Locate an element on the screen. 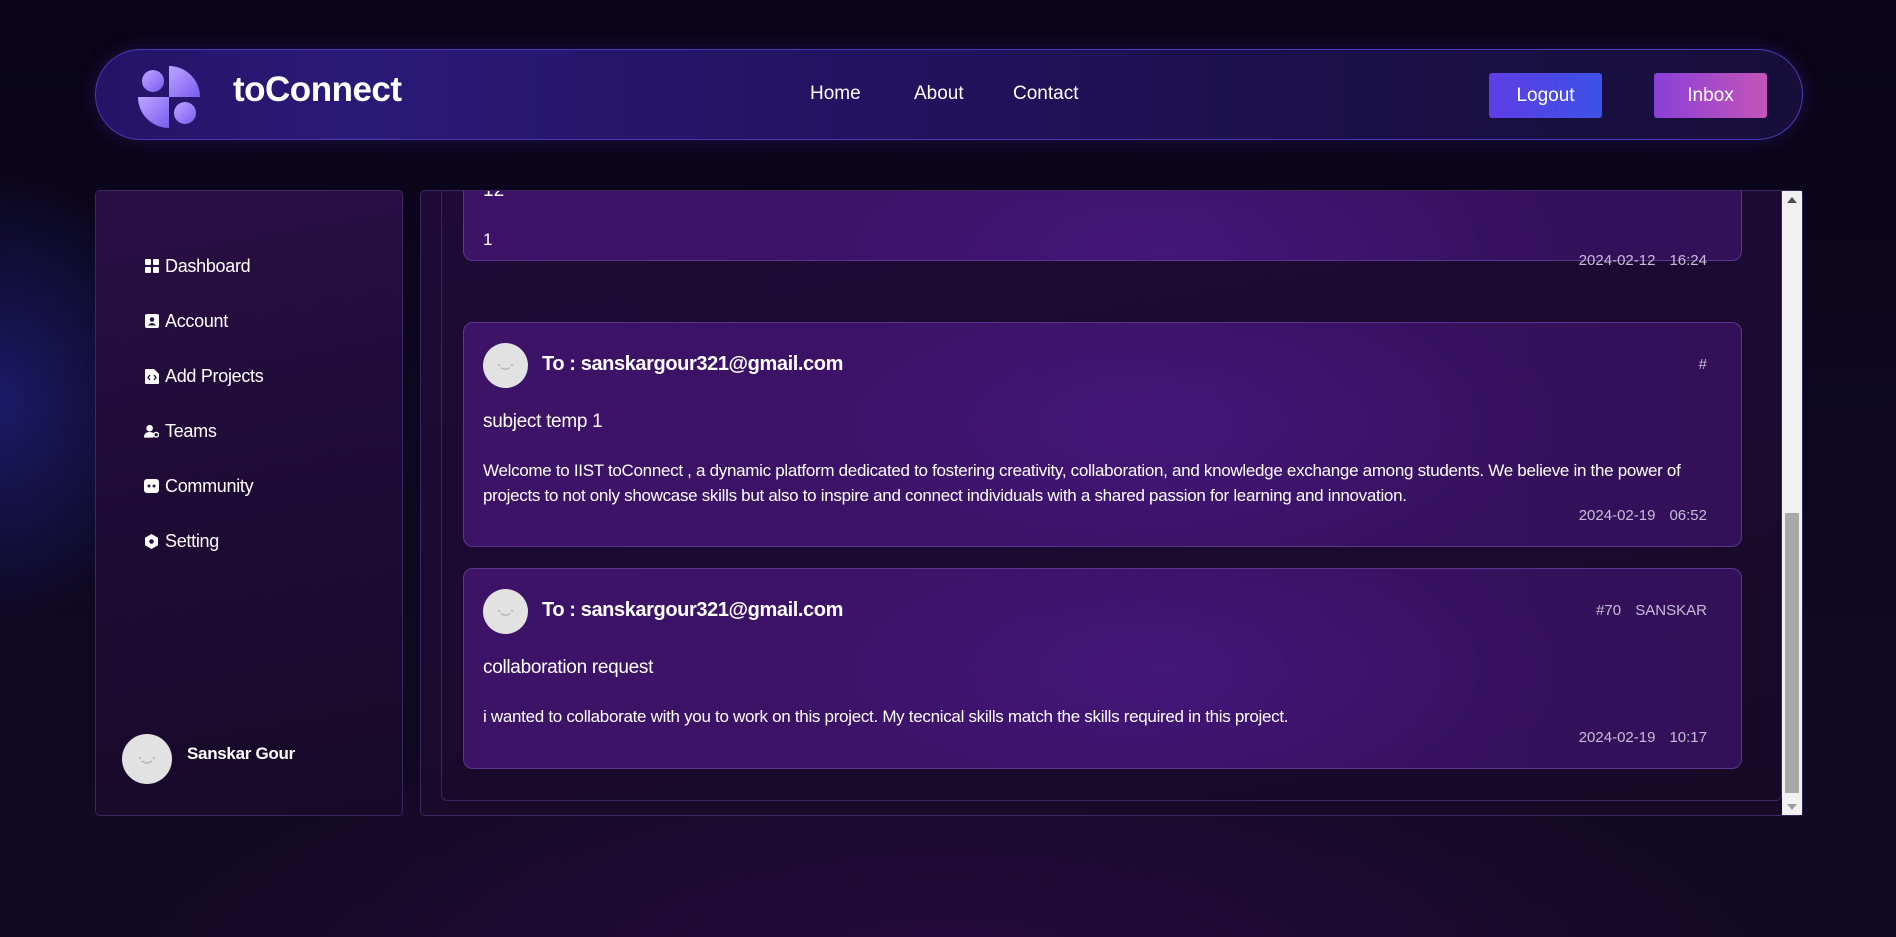 This screenshot has width=1896, height=937. sidebar-item-setting: Setting is located at coordinates (181, 541).